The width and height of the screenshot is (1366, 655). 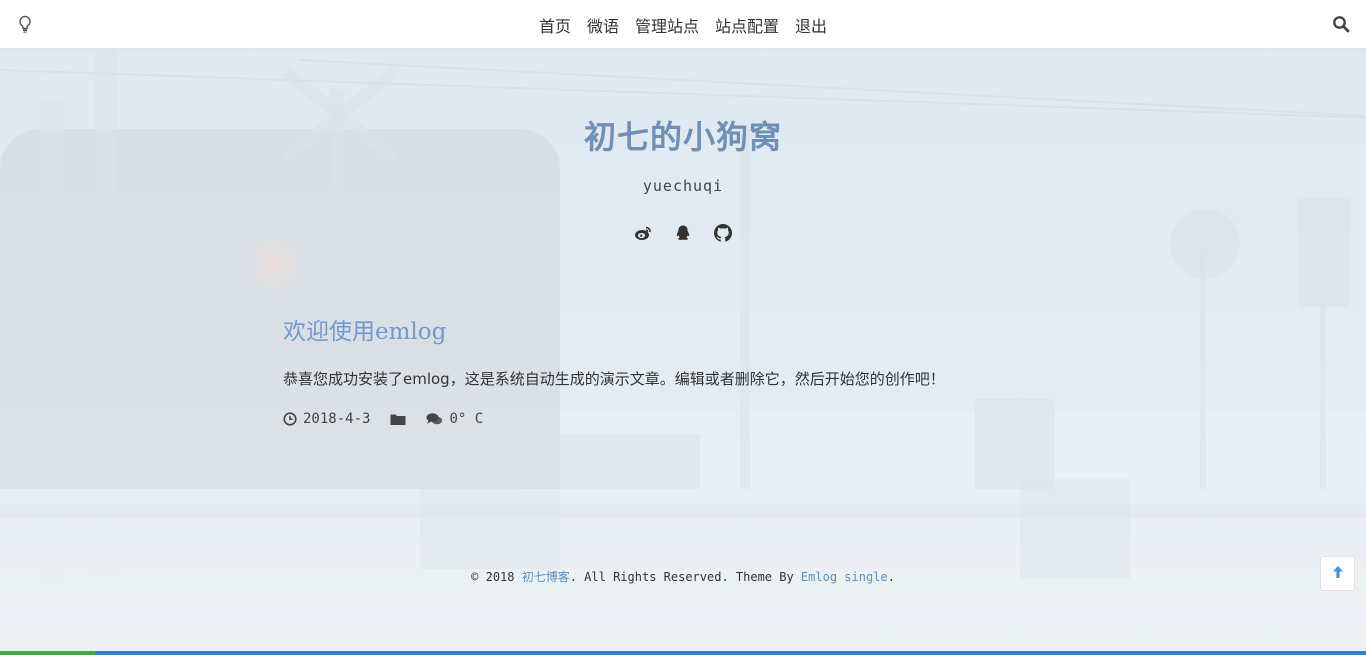 What do you see at coordinates (290, 419) in the screenshot?
I see `clock-icon` at bounding box center [290, 419].